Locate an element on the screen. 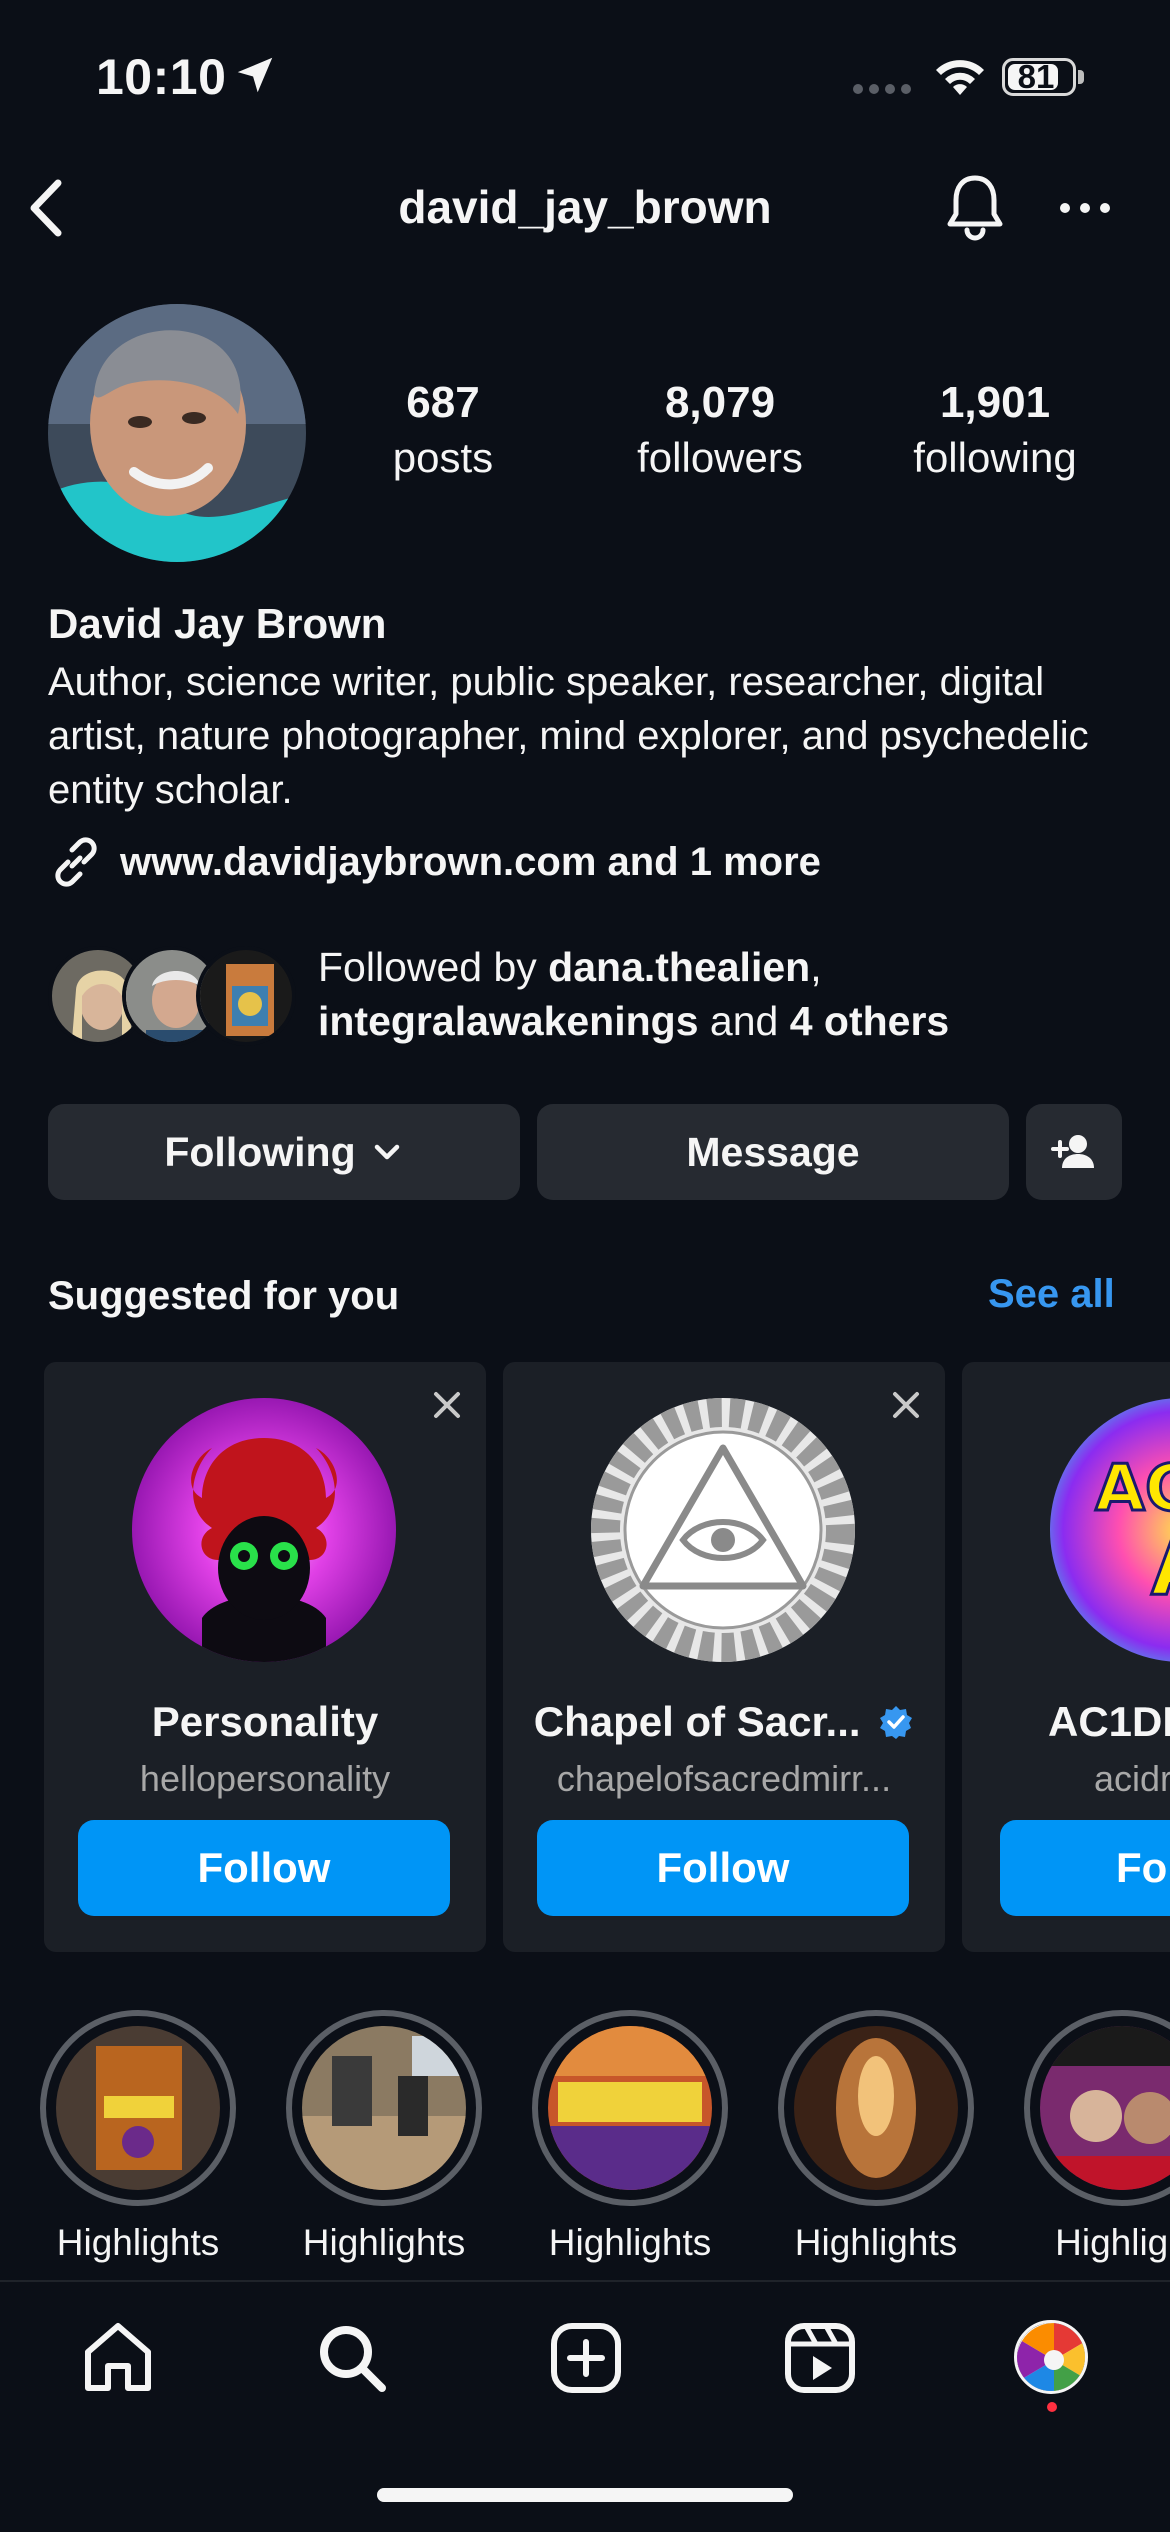 The height and width of the screenshot is (2532, 1170). mutual-user-2: integralawakenings is located at coordinates (508, 1021).